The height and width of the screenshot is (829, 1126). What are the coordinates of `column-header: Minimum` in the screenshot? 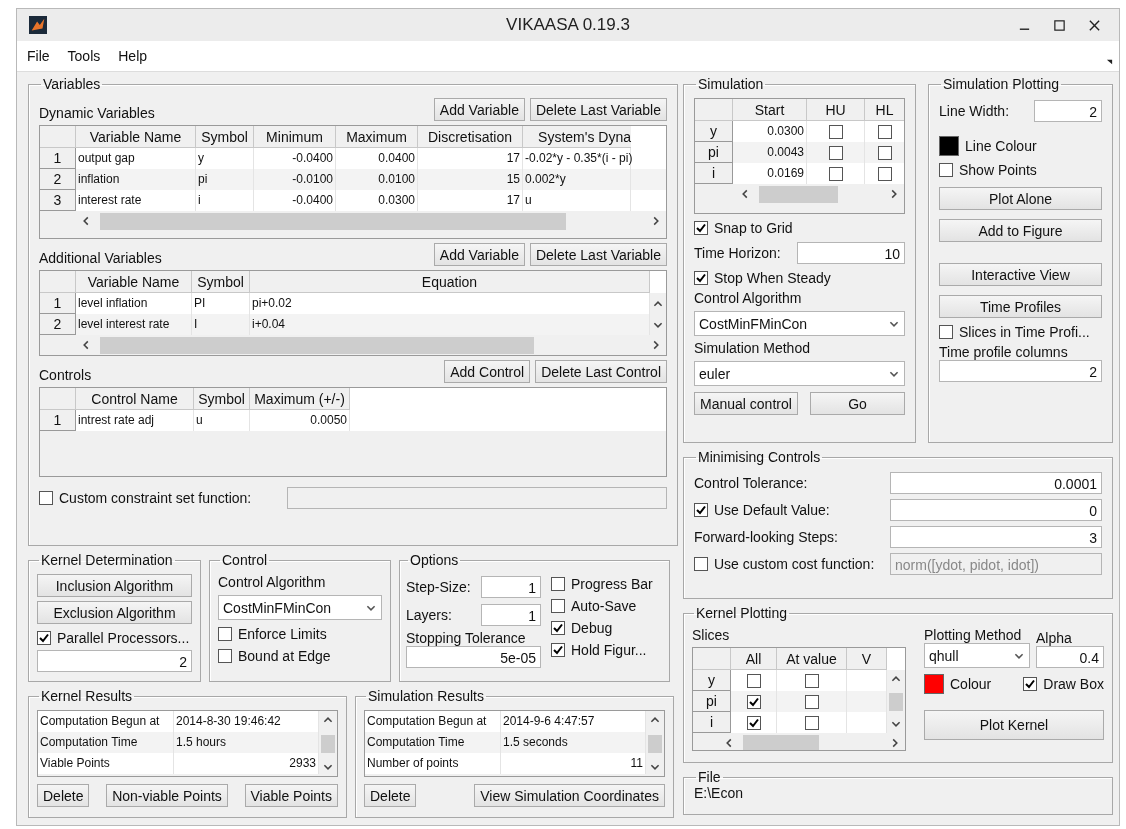 It's located at (295, 137).